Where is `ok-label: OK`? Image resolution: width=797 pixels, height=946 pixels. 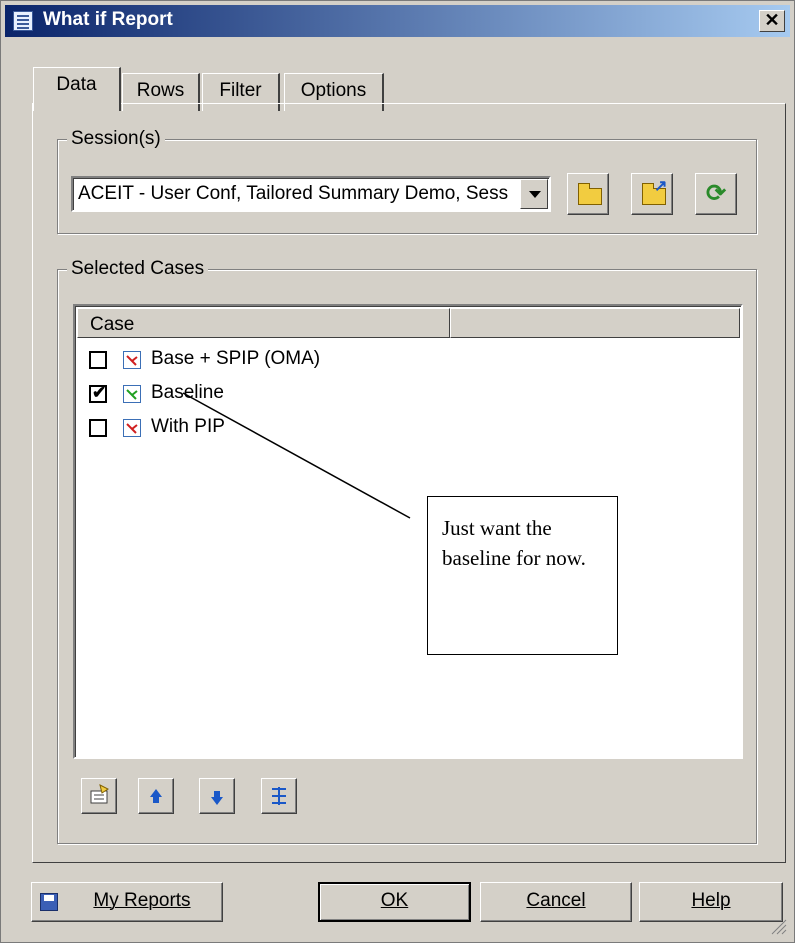
ok-label: OK is located at coordinates (394, 900).